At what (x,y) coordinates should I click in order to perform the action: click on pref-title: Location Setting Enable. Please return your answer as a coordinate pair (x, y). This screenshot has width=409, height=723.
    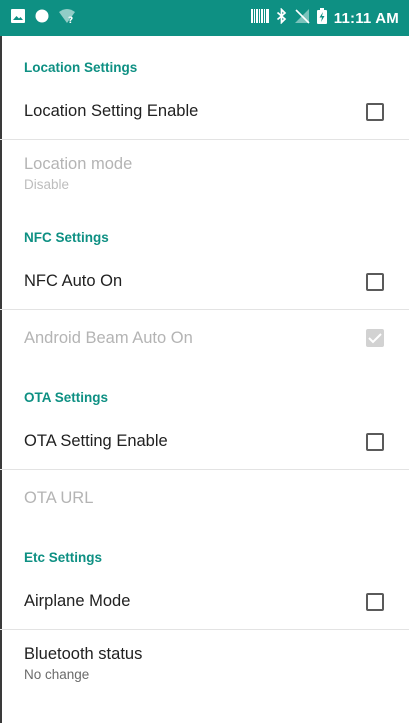
    Looking at the image, I should click on (111, 111).